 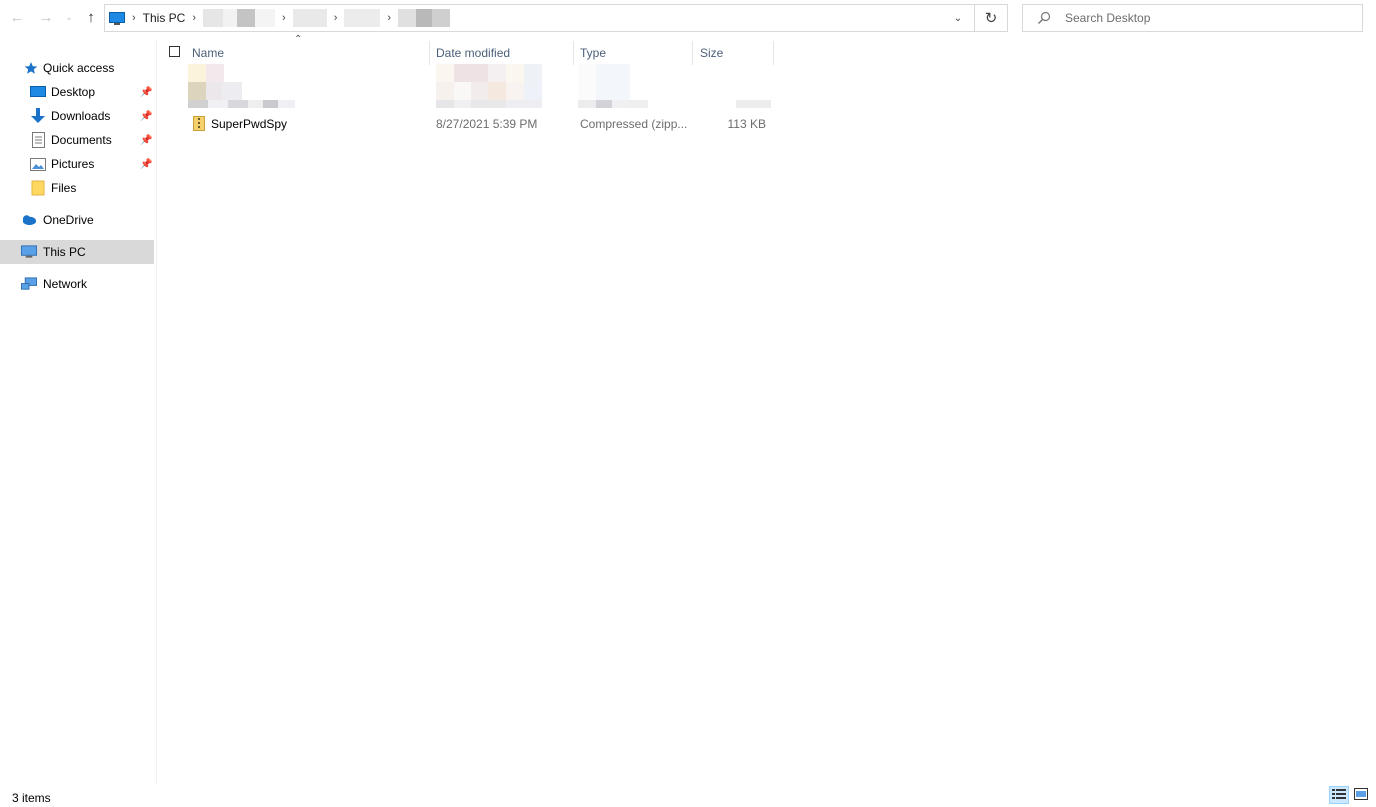 What do you see at coordinates (487, 124) in the screenshot?
I see `file-date-modified: 8/27/2021 5:39 PM` at bounding box center [487, 124].